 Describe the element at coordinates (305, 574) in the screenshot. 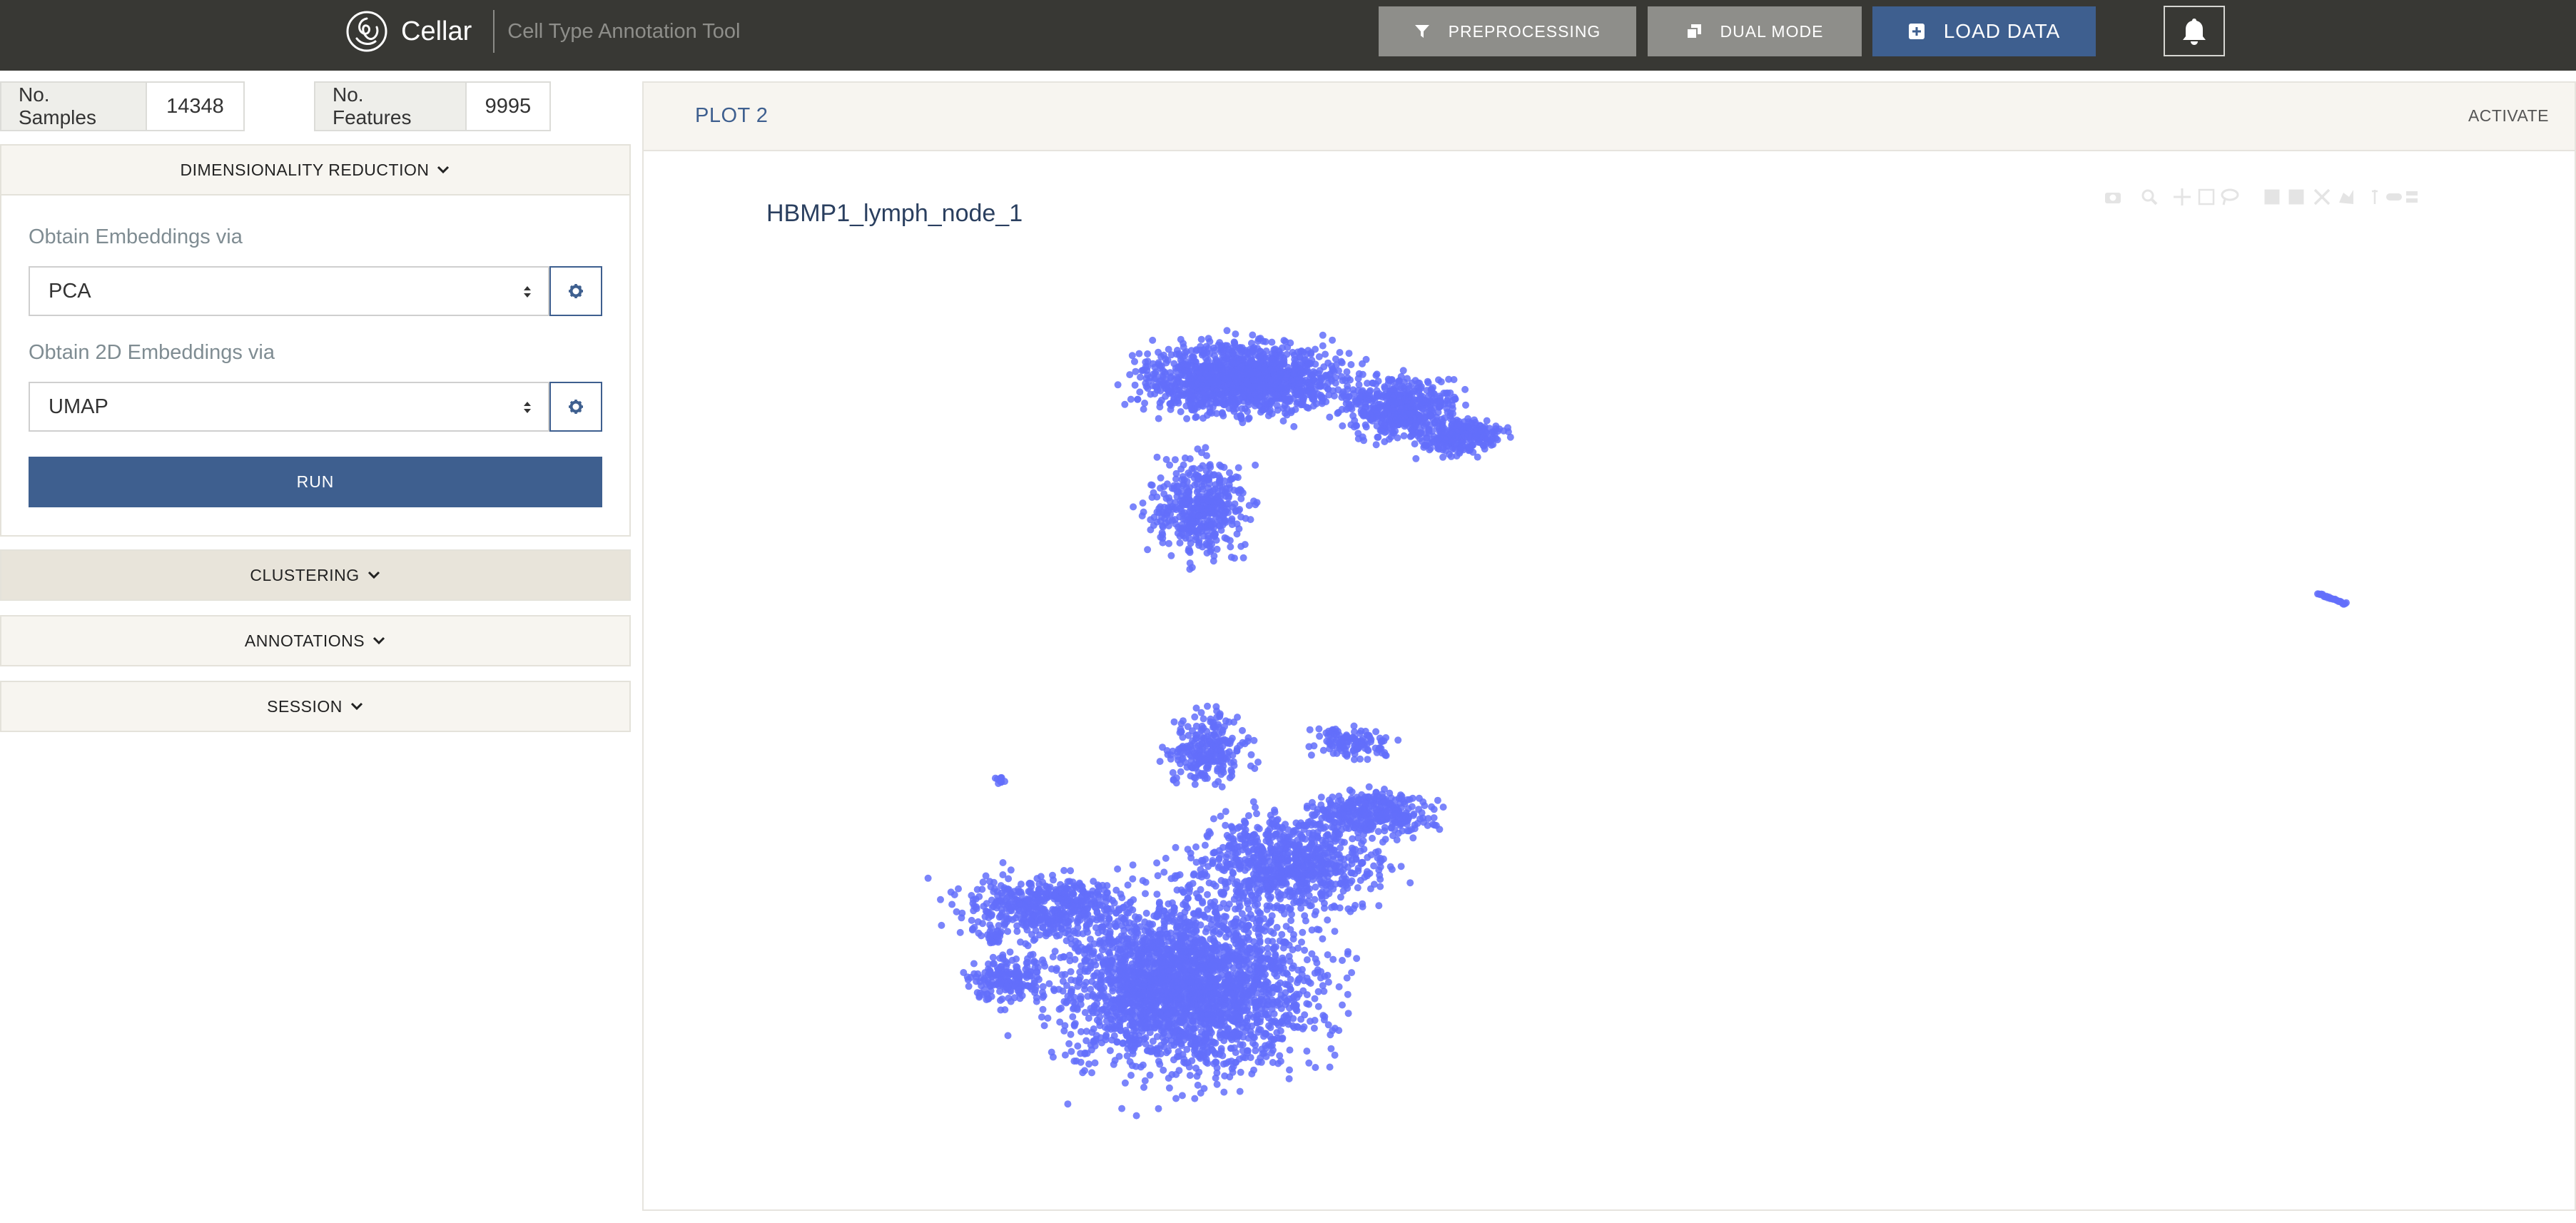

I see `clustering-title: CLUSTERING` at that location.